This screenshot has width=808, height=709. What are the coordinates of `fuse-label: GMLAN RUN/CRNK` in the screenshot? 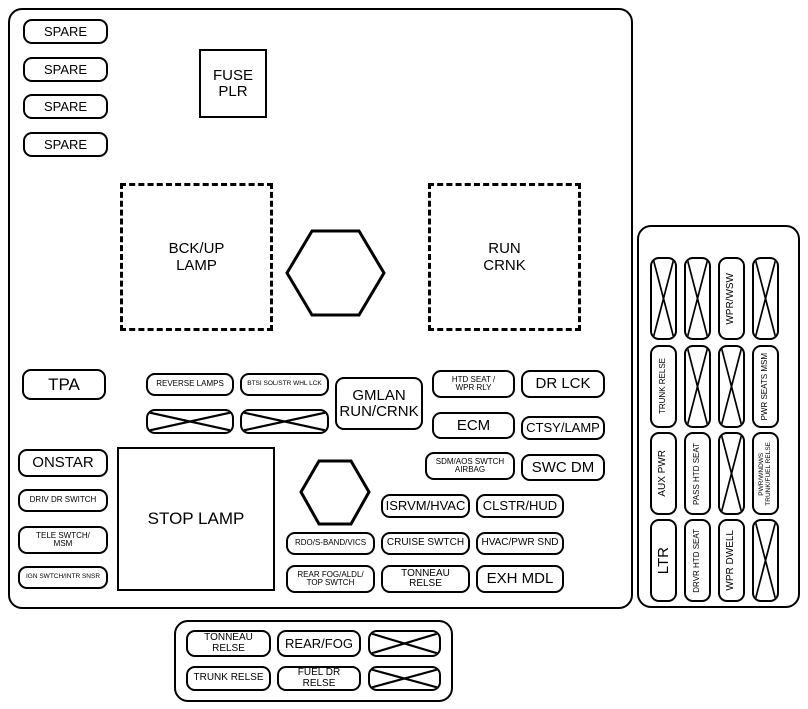 It's located at (379, 403).